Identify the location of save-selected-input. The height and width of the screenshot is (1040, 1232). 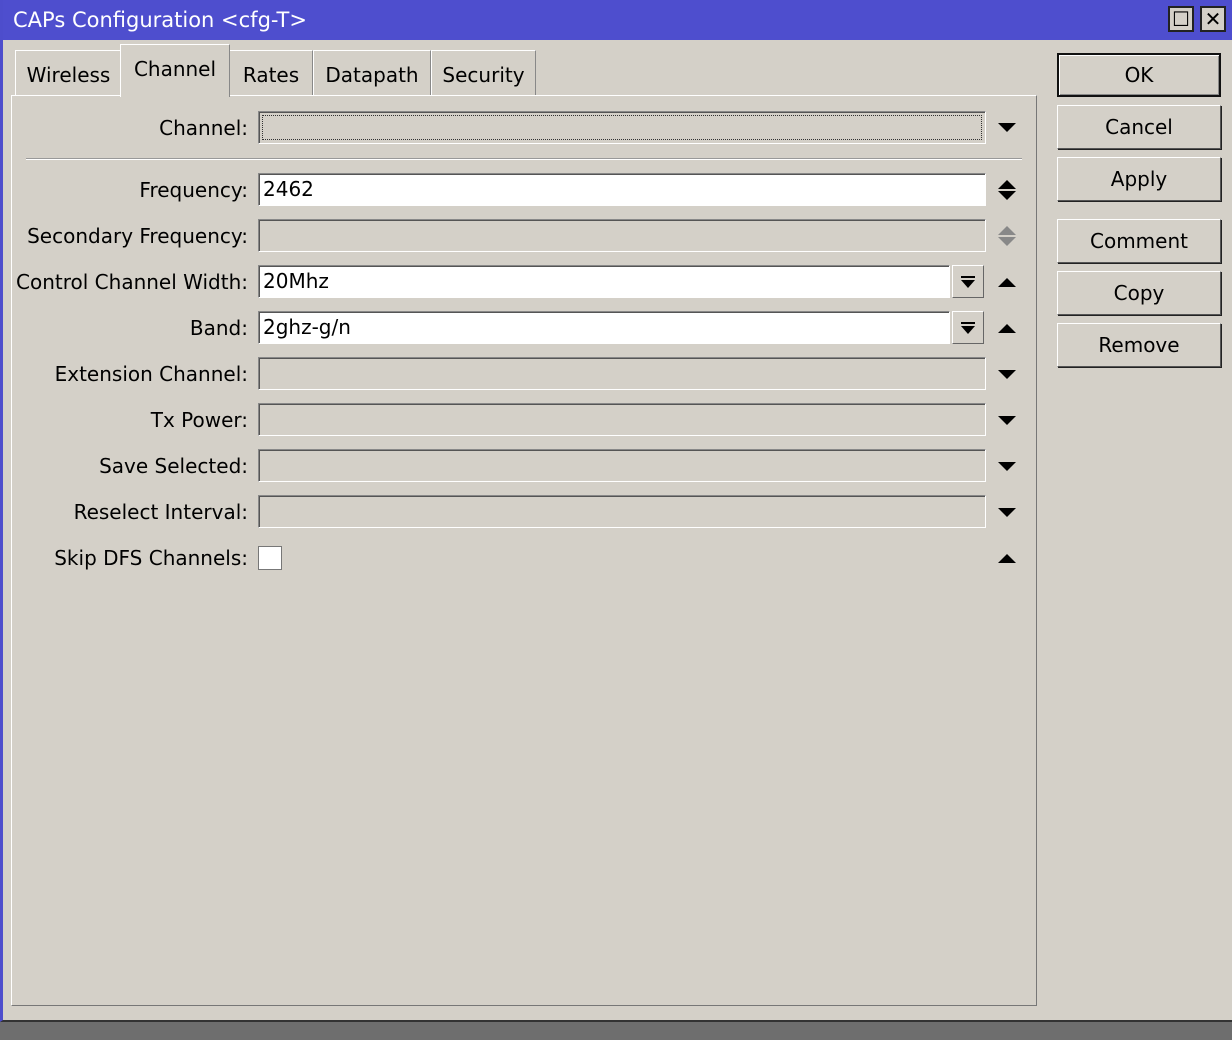
(622, 465).